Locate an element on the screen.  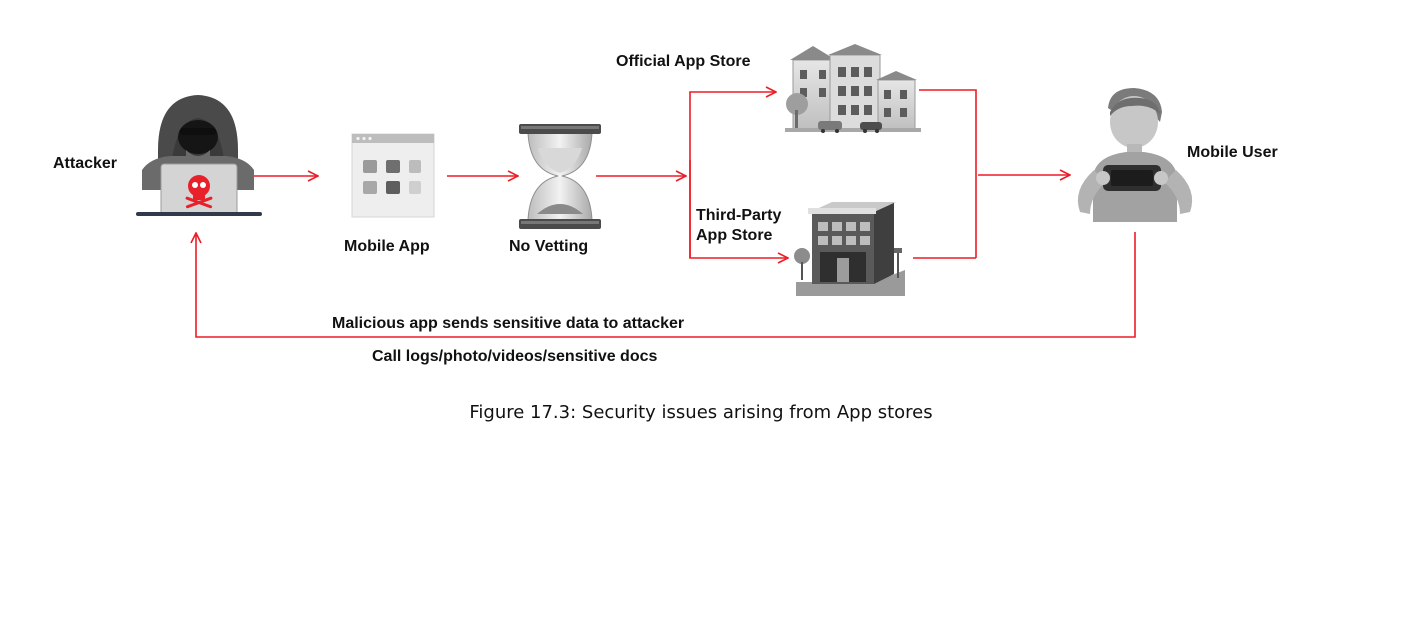
user-with-phone-icon is located at coordinates (1135, 155).